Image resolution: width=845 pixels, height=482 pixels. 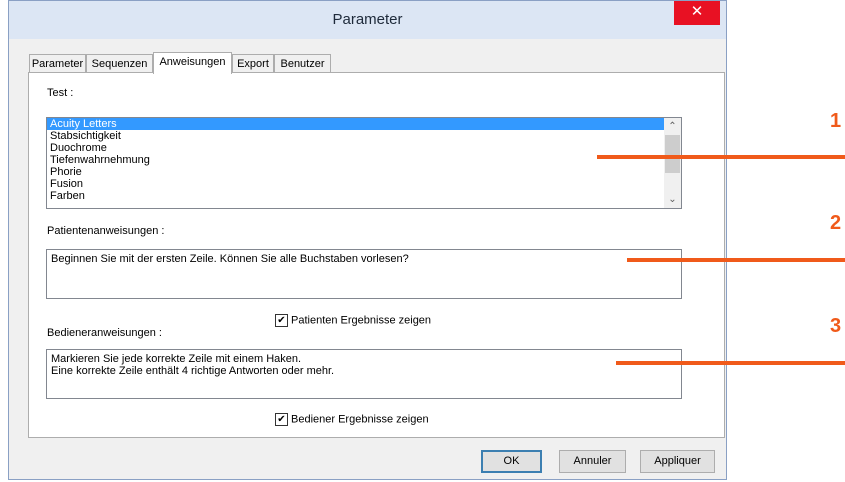 I want to click on operator-instructions-label: Bedieneranweisungen :, so click(x=104, y=333).